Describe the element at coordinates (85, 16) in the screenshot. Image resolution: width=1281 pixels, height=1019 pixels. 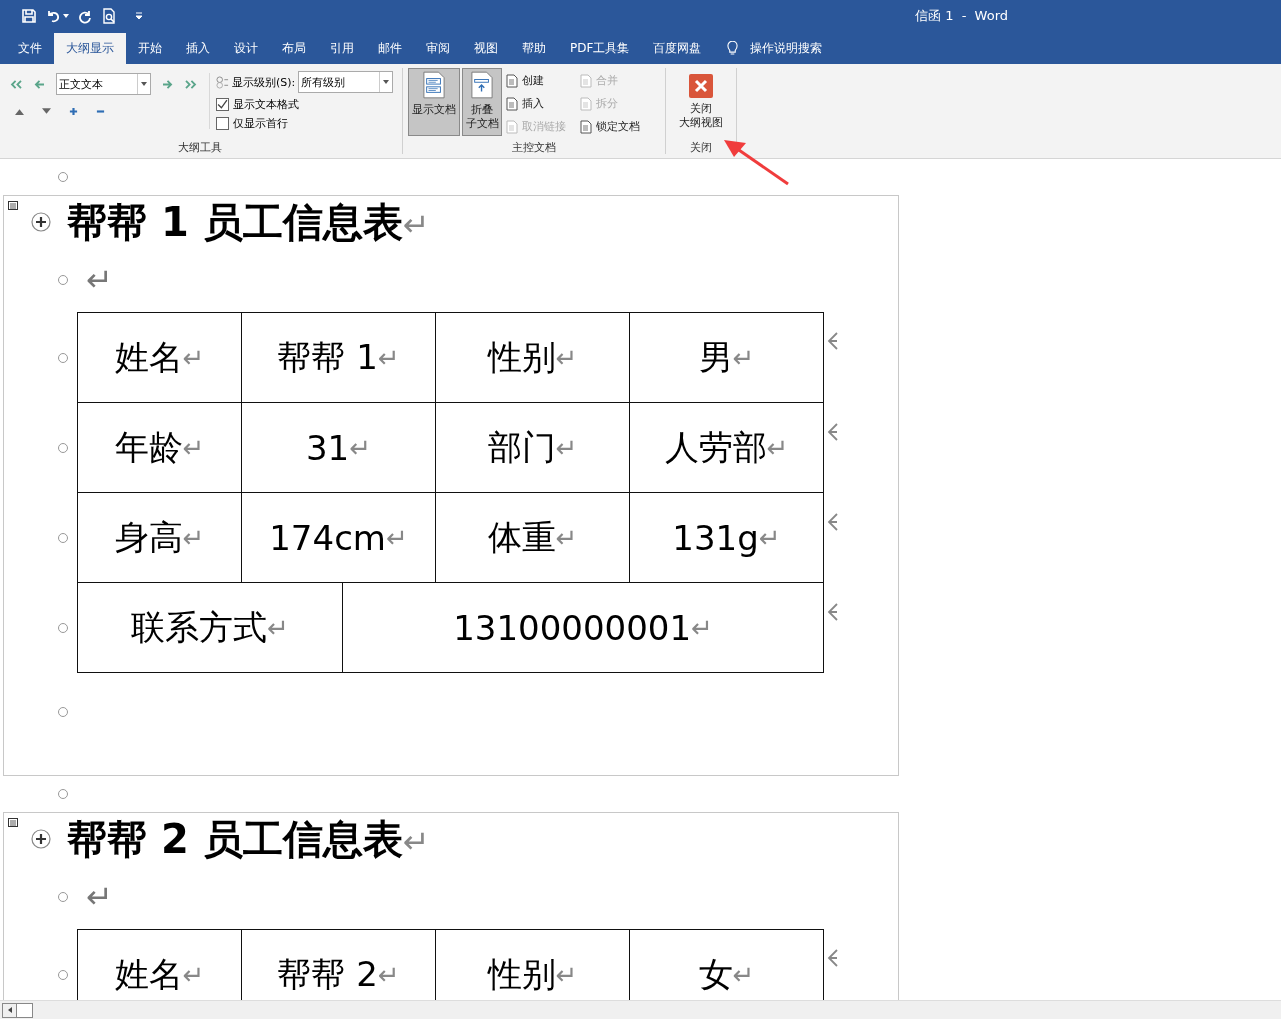
I see `redo-icon` at that location.